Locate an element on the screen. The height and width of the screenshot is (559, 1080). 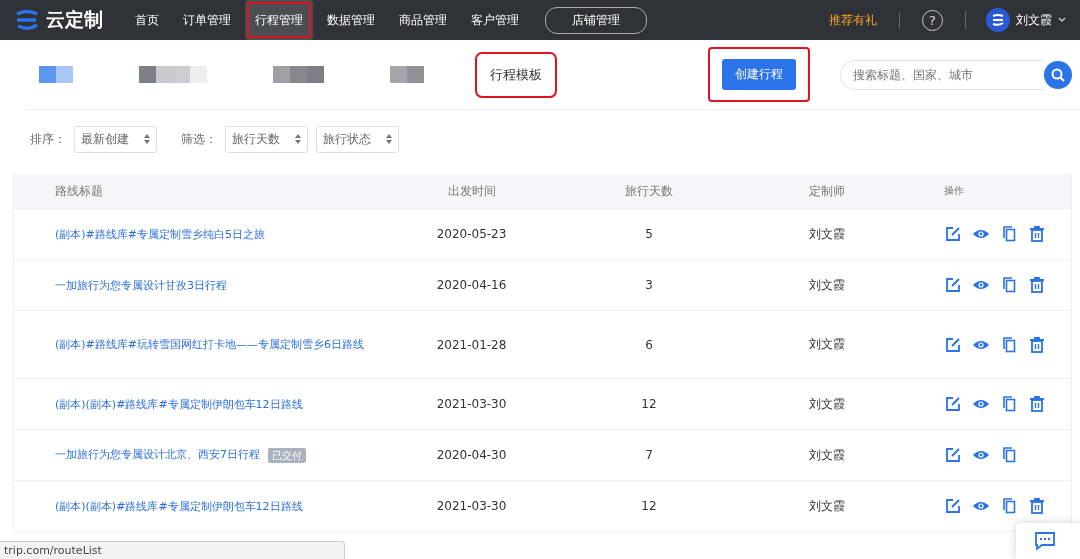
table-cell-text: 7 is located at coordinates (649, 455).